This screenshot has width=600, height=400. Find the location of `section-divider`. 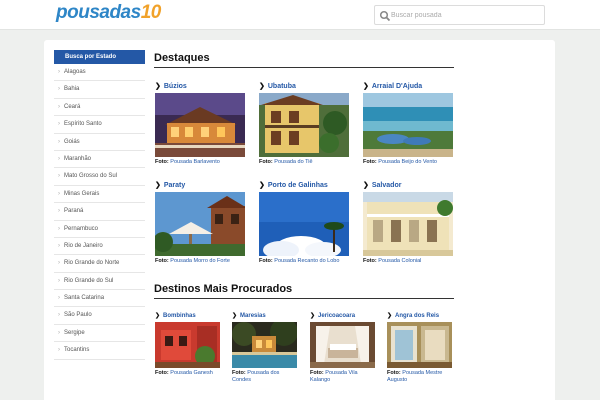

section-divider is located at coordinates (304, 298).